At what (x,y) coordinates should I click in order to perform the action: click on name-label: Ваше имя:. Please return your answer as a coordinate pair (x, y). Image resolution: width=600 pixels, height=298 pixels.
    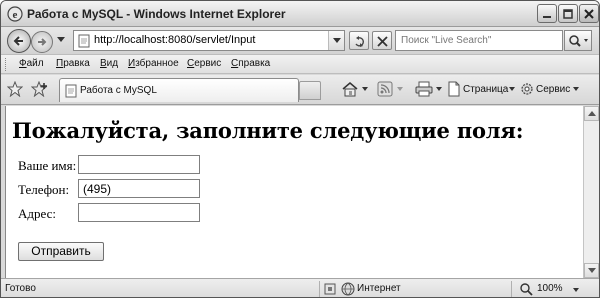
    Looking at the image, I should click on (47, 165).